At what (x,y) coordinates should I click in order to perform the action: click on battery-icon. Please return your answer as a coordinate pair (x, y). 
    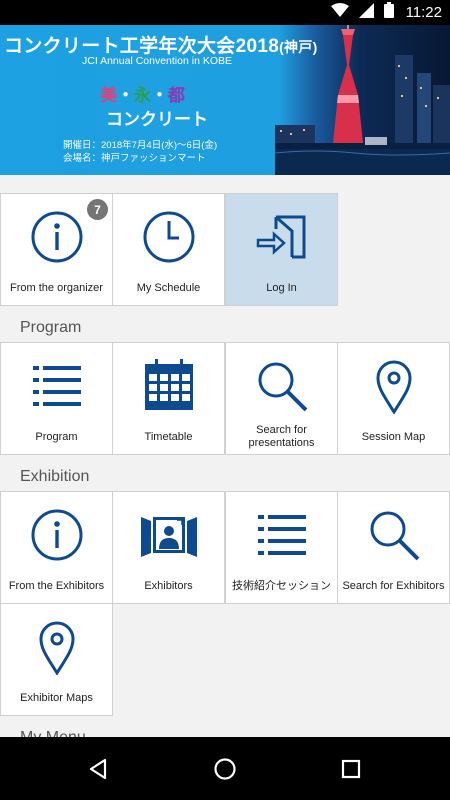
    Looking at the image, I should click on (388, 12).